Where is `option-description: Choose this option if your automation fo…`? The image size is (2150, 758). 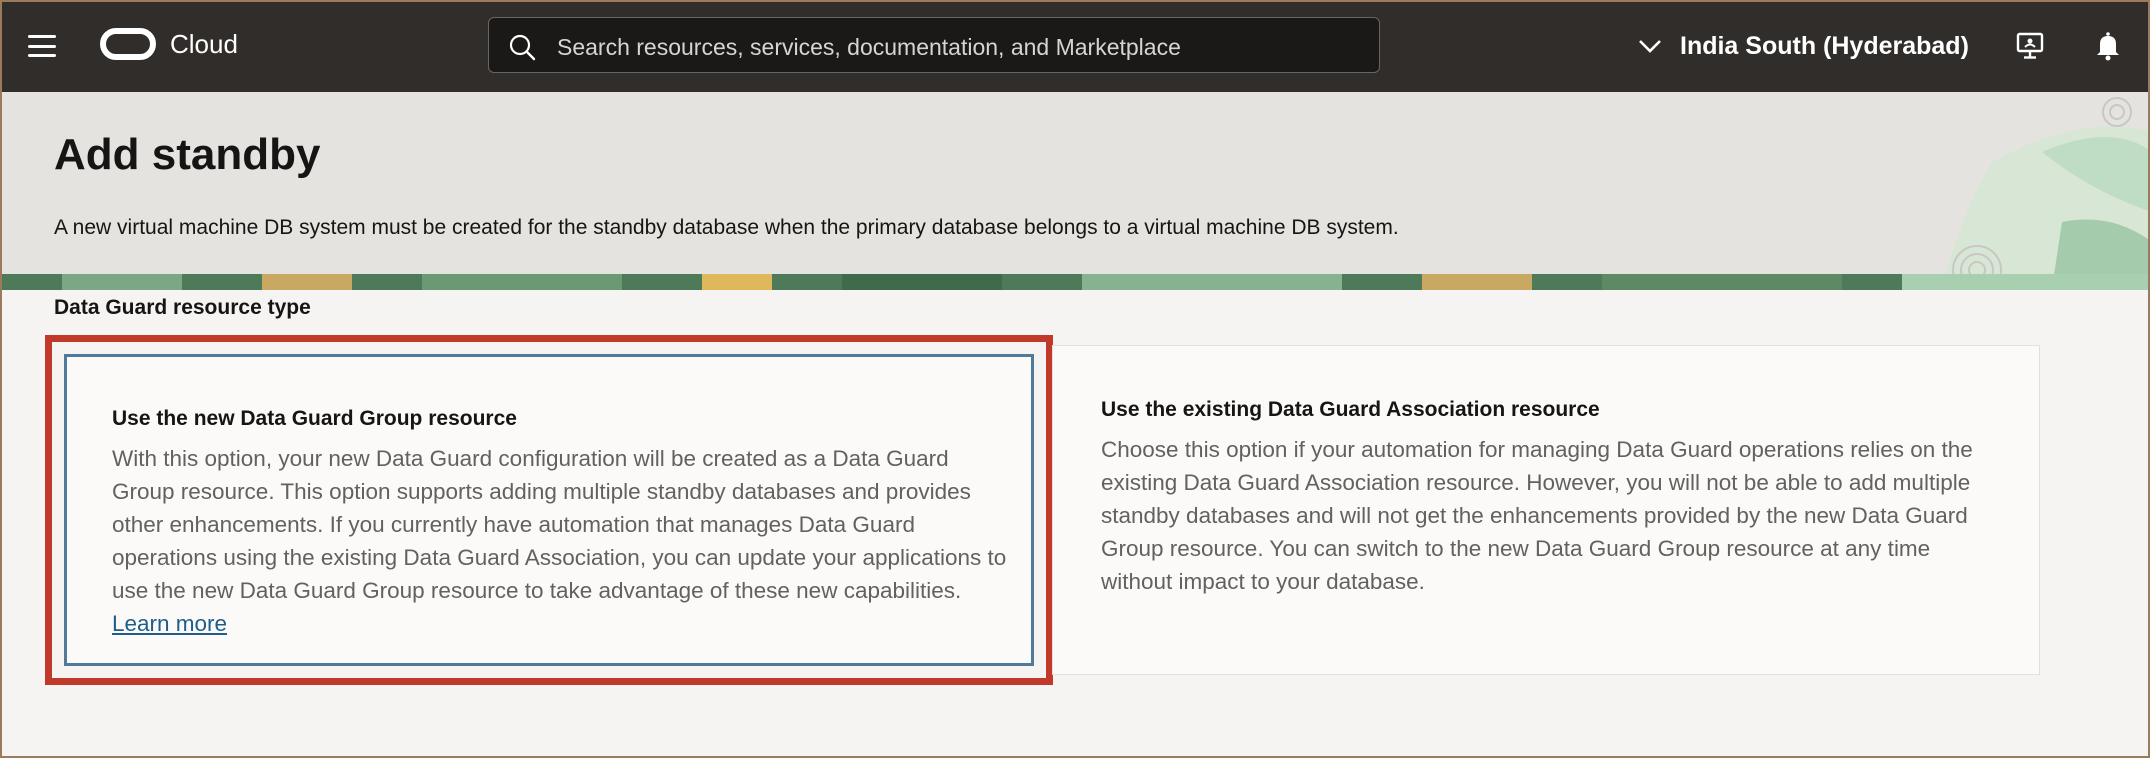
option-description: Choose this option if your automation fo… is located at coordinates (1537, 515).